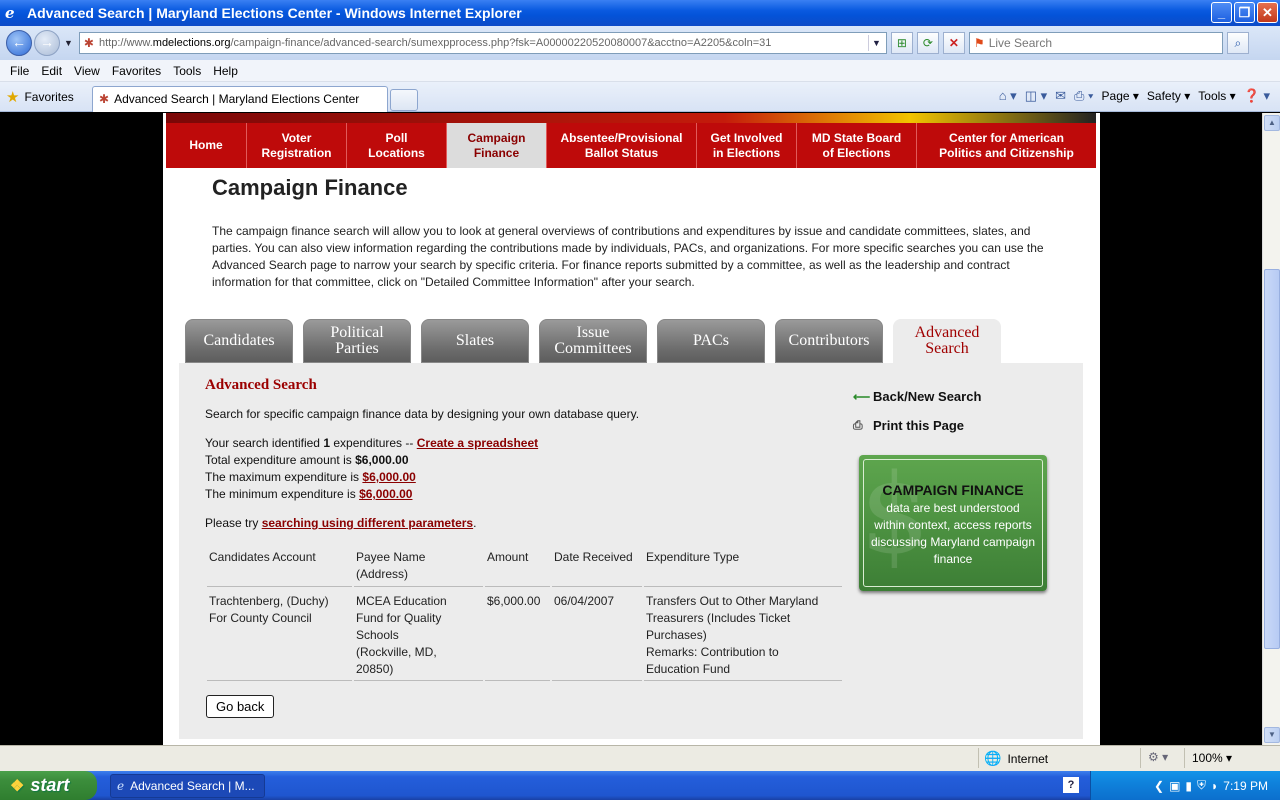  What do you see at coordinates (88, 43) in the screenshot?
I see `site-favicon-icon: ✱` at bounding box center [88, 43].